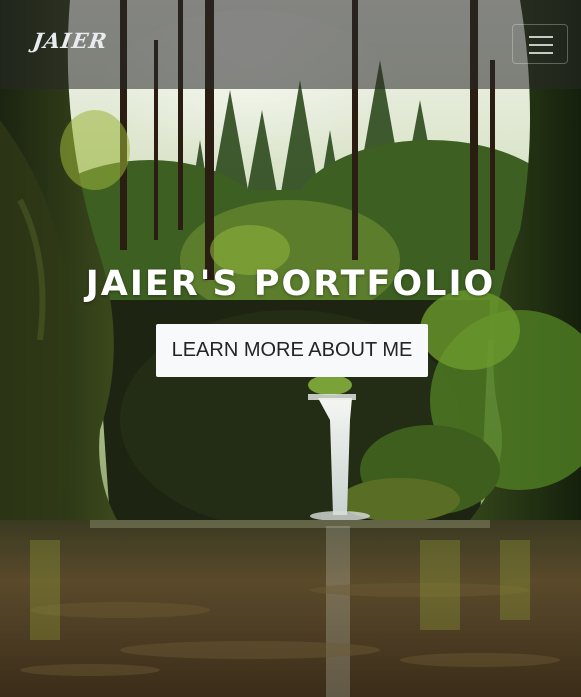 This screenshot has height=697, width=581. I want to click on hamburger-menu-icon, so click(541, 37).